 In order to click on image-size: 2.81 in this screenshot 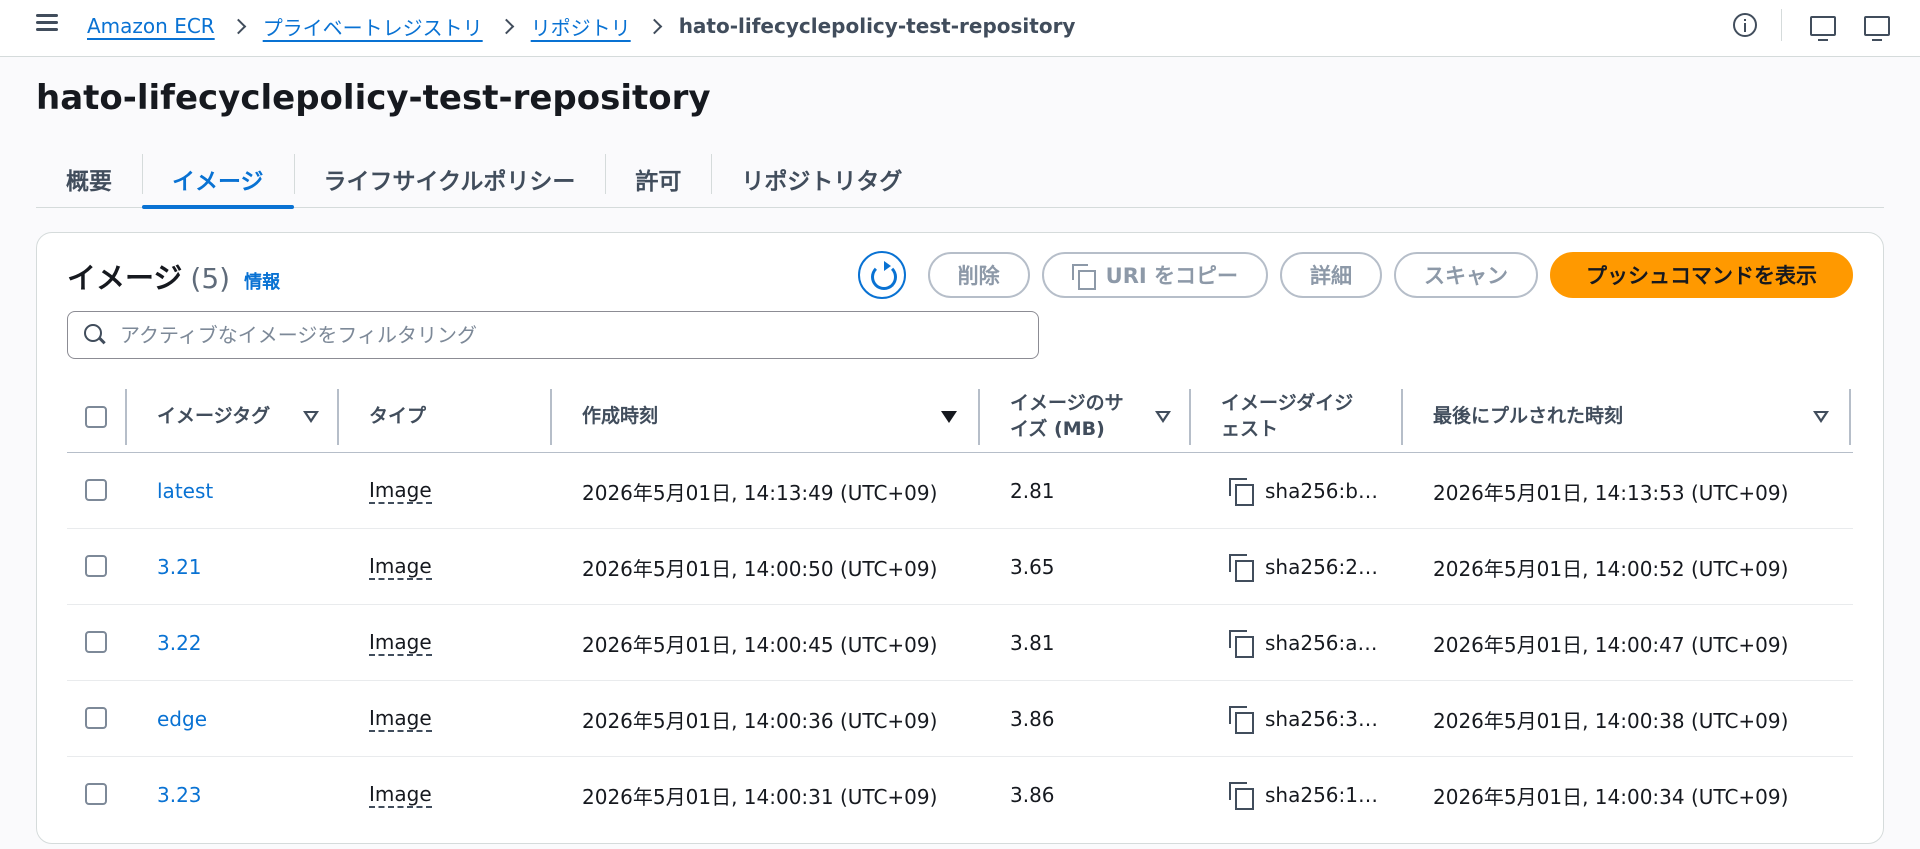, I will do `click(1032, 491)`.